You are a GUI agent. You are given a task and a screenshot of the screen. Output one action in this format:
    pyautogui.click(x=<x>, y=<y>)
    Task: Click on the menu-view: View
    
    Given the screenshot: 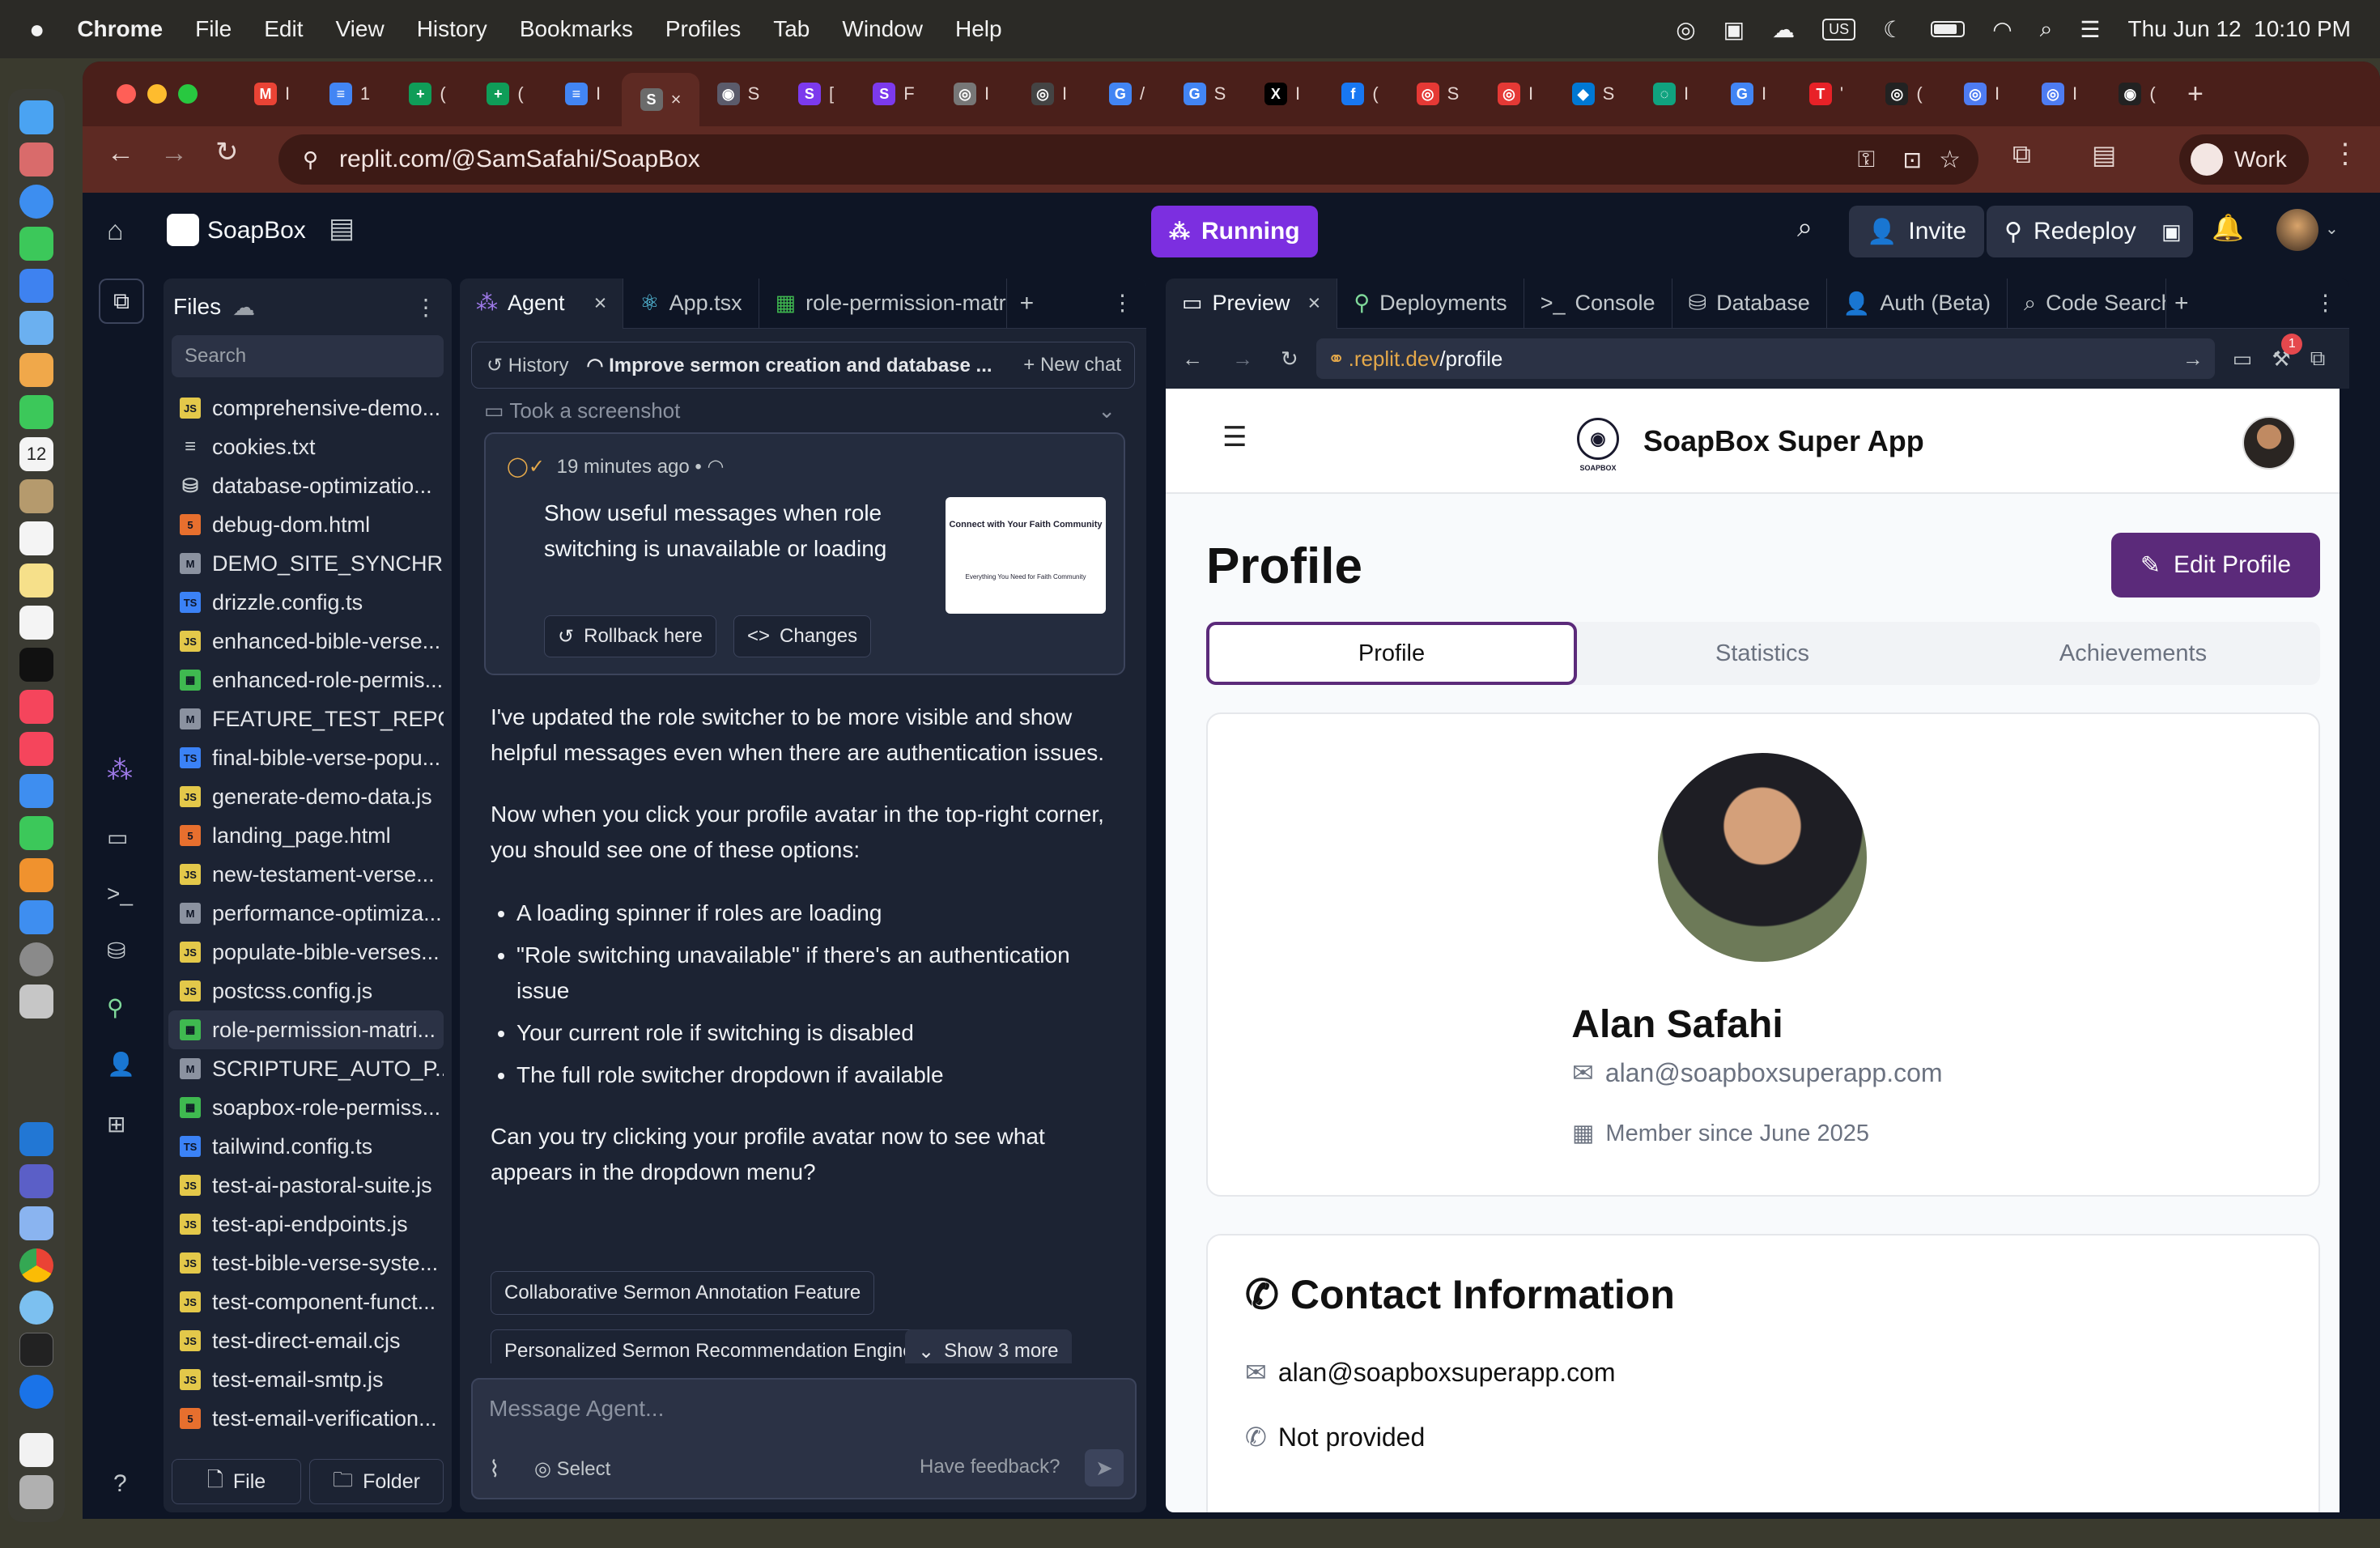 What is the action you would take?
    pyautogui.click(x=361, y=29)
    